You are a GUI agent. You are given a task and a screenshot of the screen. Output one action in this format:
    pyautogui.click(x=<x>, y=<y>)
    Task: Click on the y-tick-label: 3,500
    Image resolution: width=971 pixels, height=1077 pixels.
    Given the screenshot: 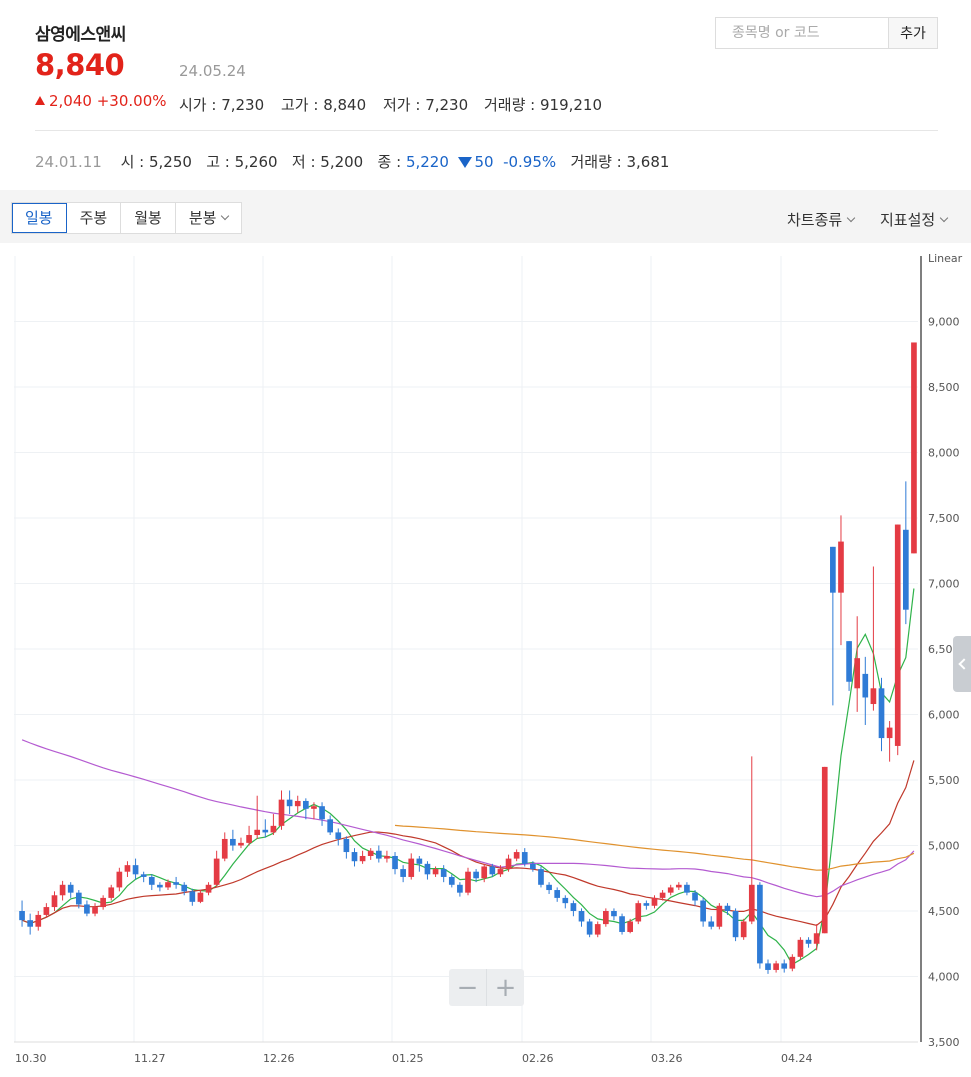 What is the action you would take?
    pyautogui.click(x=944, y=1042)
    